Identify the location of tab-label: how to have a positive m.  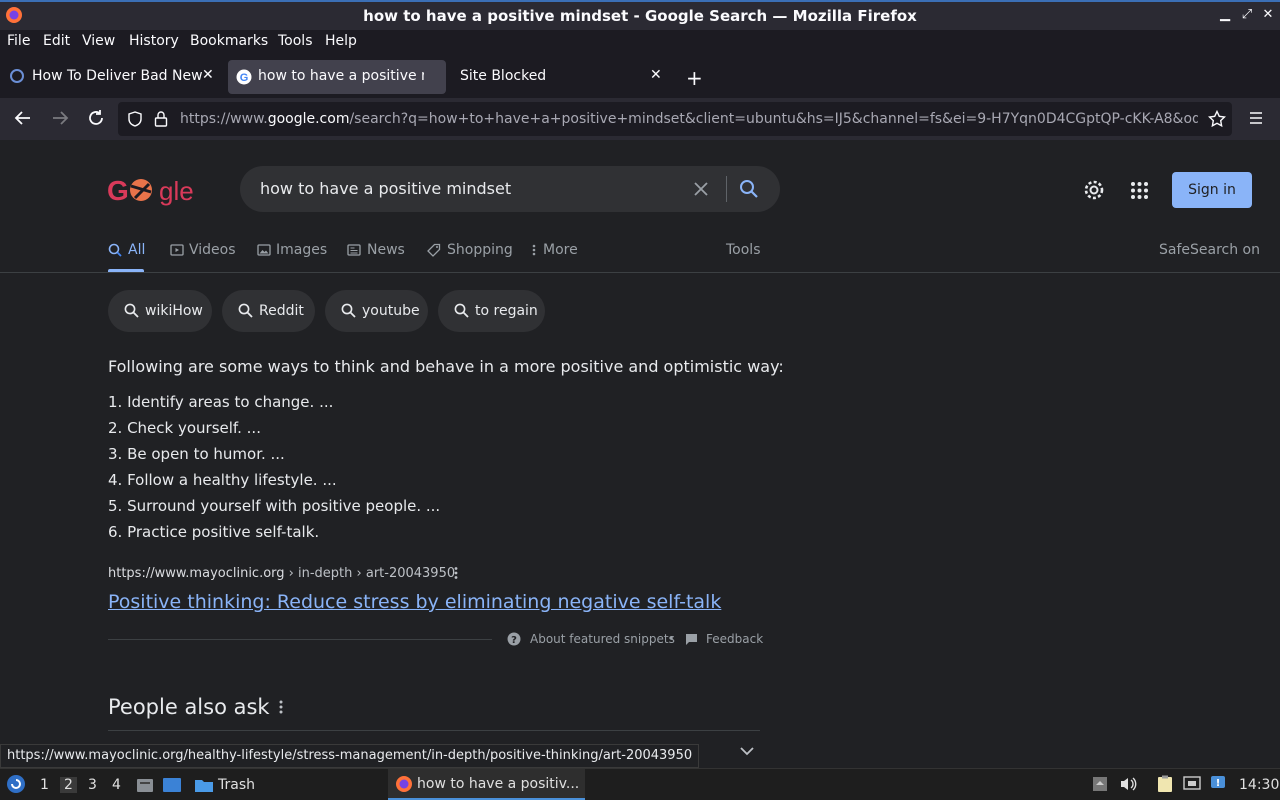
(341, 76).